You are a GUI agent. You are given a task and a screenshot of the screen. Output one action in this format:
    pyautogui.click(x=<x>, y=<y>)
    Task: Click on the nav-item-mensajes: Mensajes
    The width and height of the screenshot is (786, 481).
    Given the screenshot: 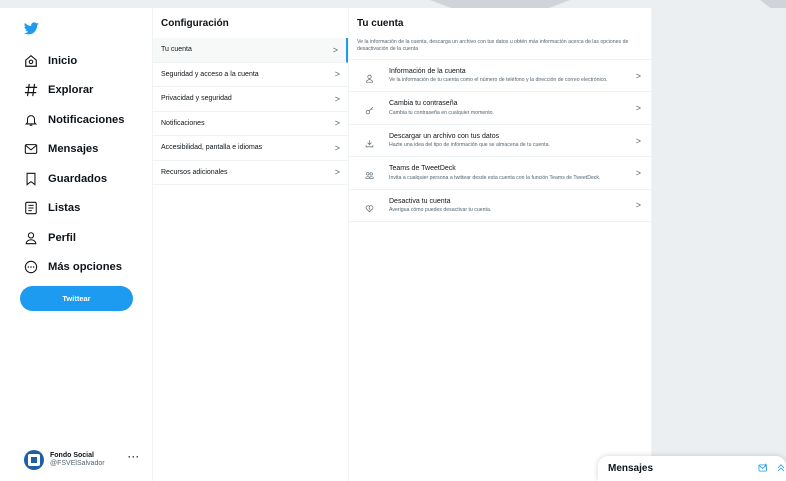 What is the action you would take?
    pyautogui.click(x=74, y=150)
    